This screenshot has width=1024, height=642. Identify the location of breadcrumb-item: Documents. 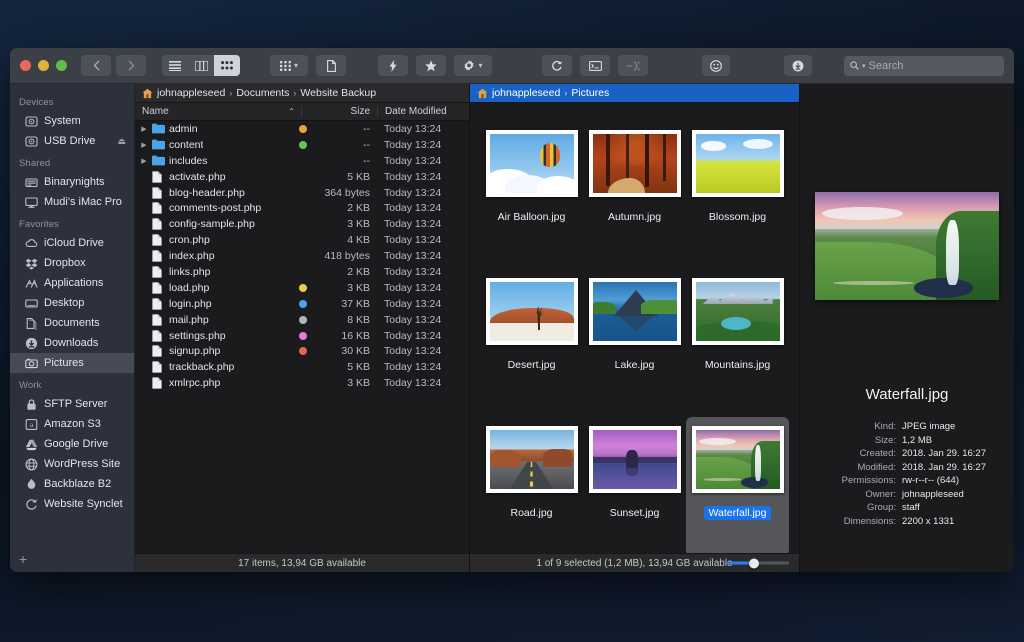
(262, 93).